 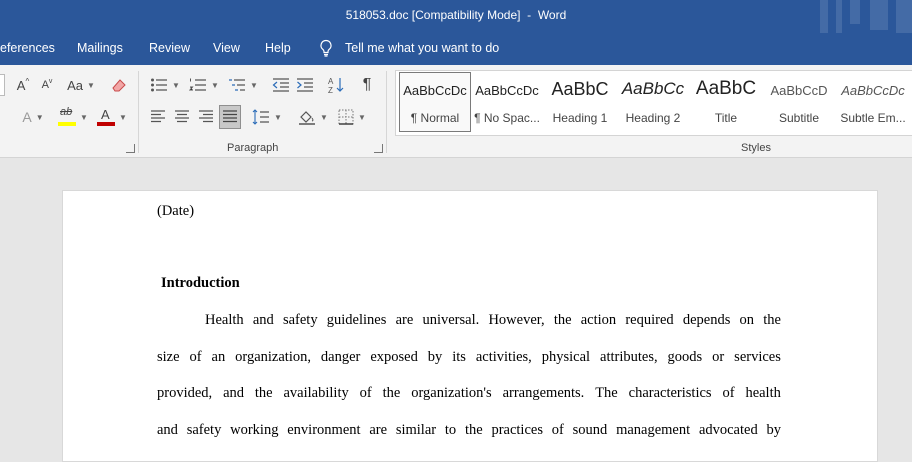 I want to click on word: guidelines, so click(x=356, y=320).